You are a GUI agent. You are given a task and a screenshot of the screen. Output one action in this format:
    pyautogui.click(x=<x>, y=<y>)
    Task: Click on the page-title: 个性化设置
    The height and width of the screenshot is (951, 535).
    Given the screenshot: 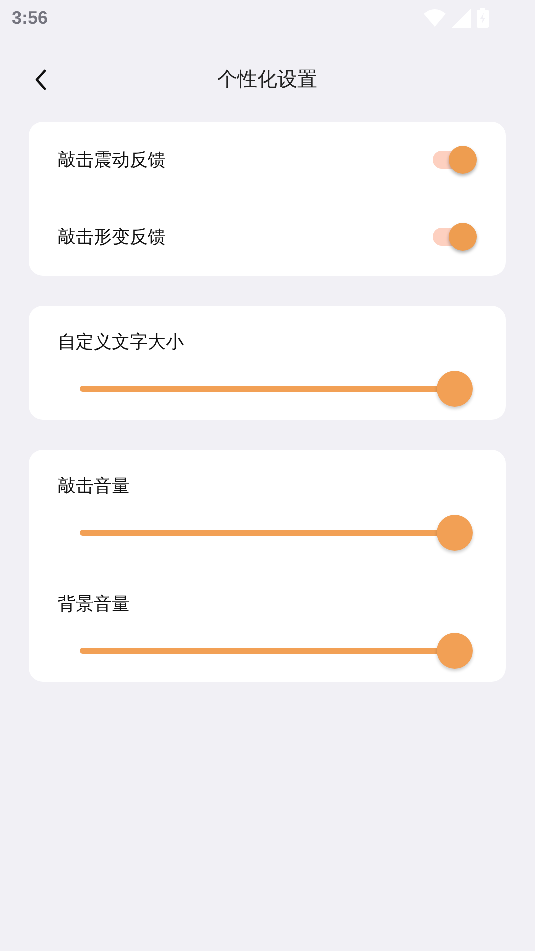 What is the action you would take?
    pyautogui.click(x=268, y=79)
    